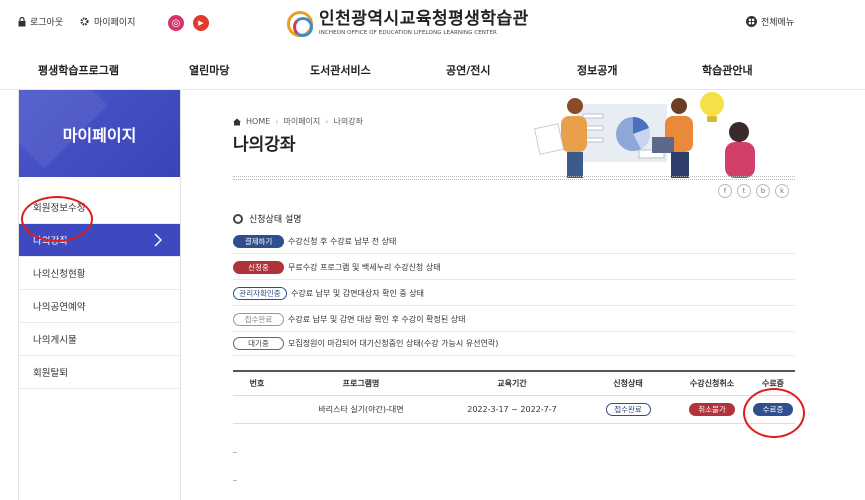  Describe the element at coordinates (514, 242) in the screenshot. I see `legend-row: 결제하기 수강신청 후 수강료 납부 전 상태` at that location.